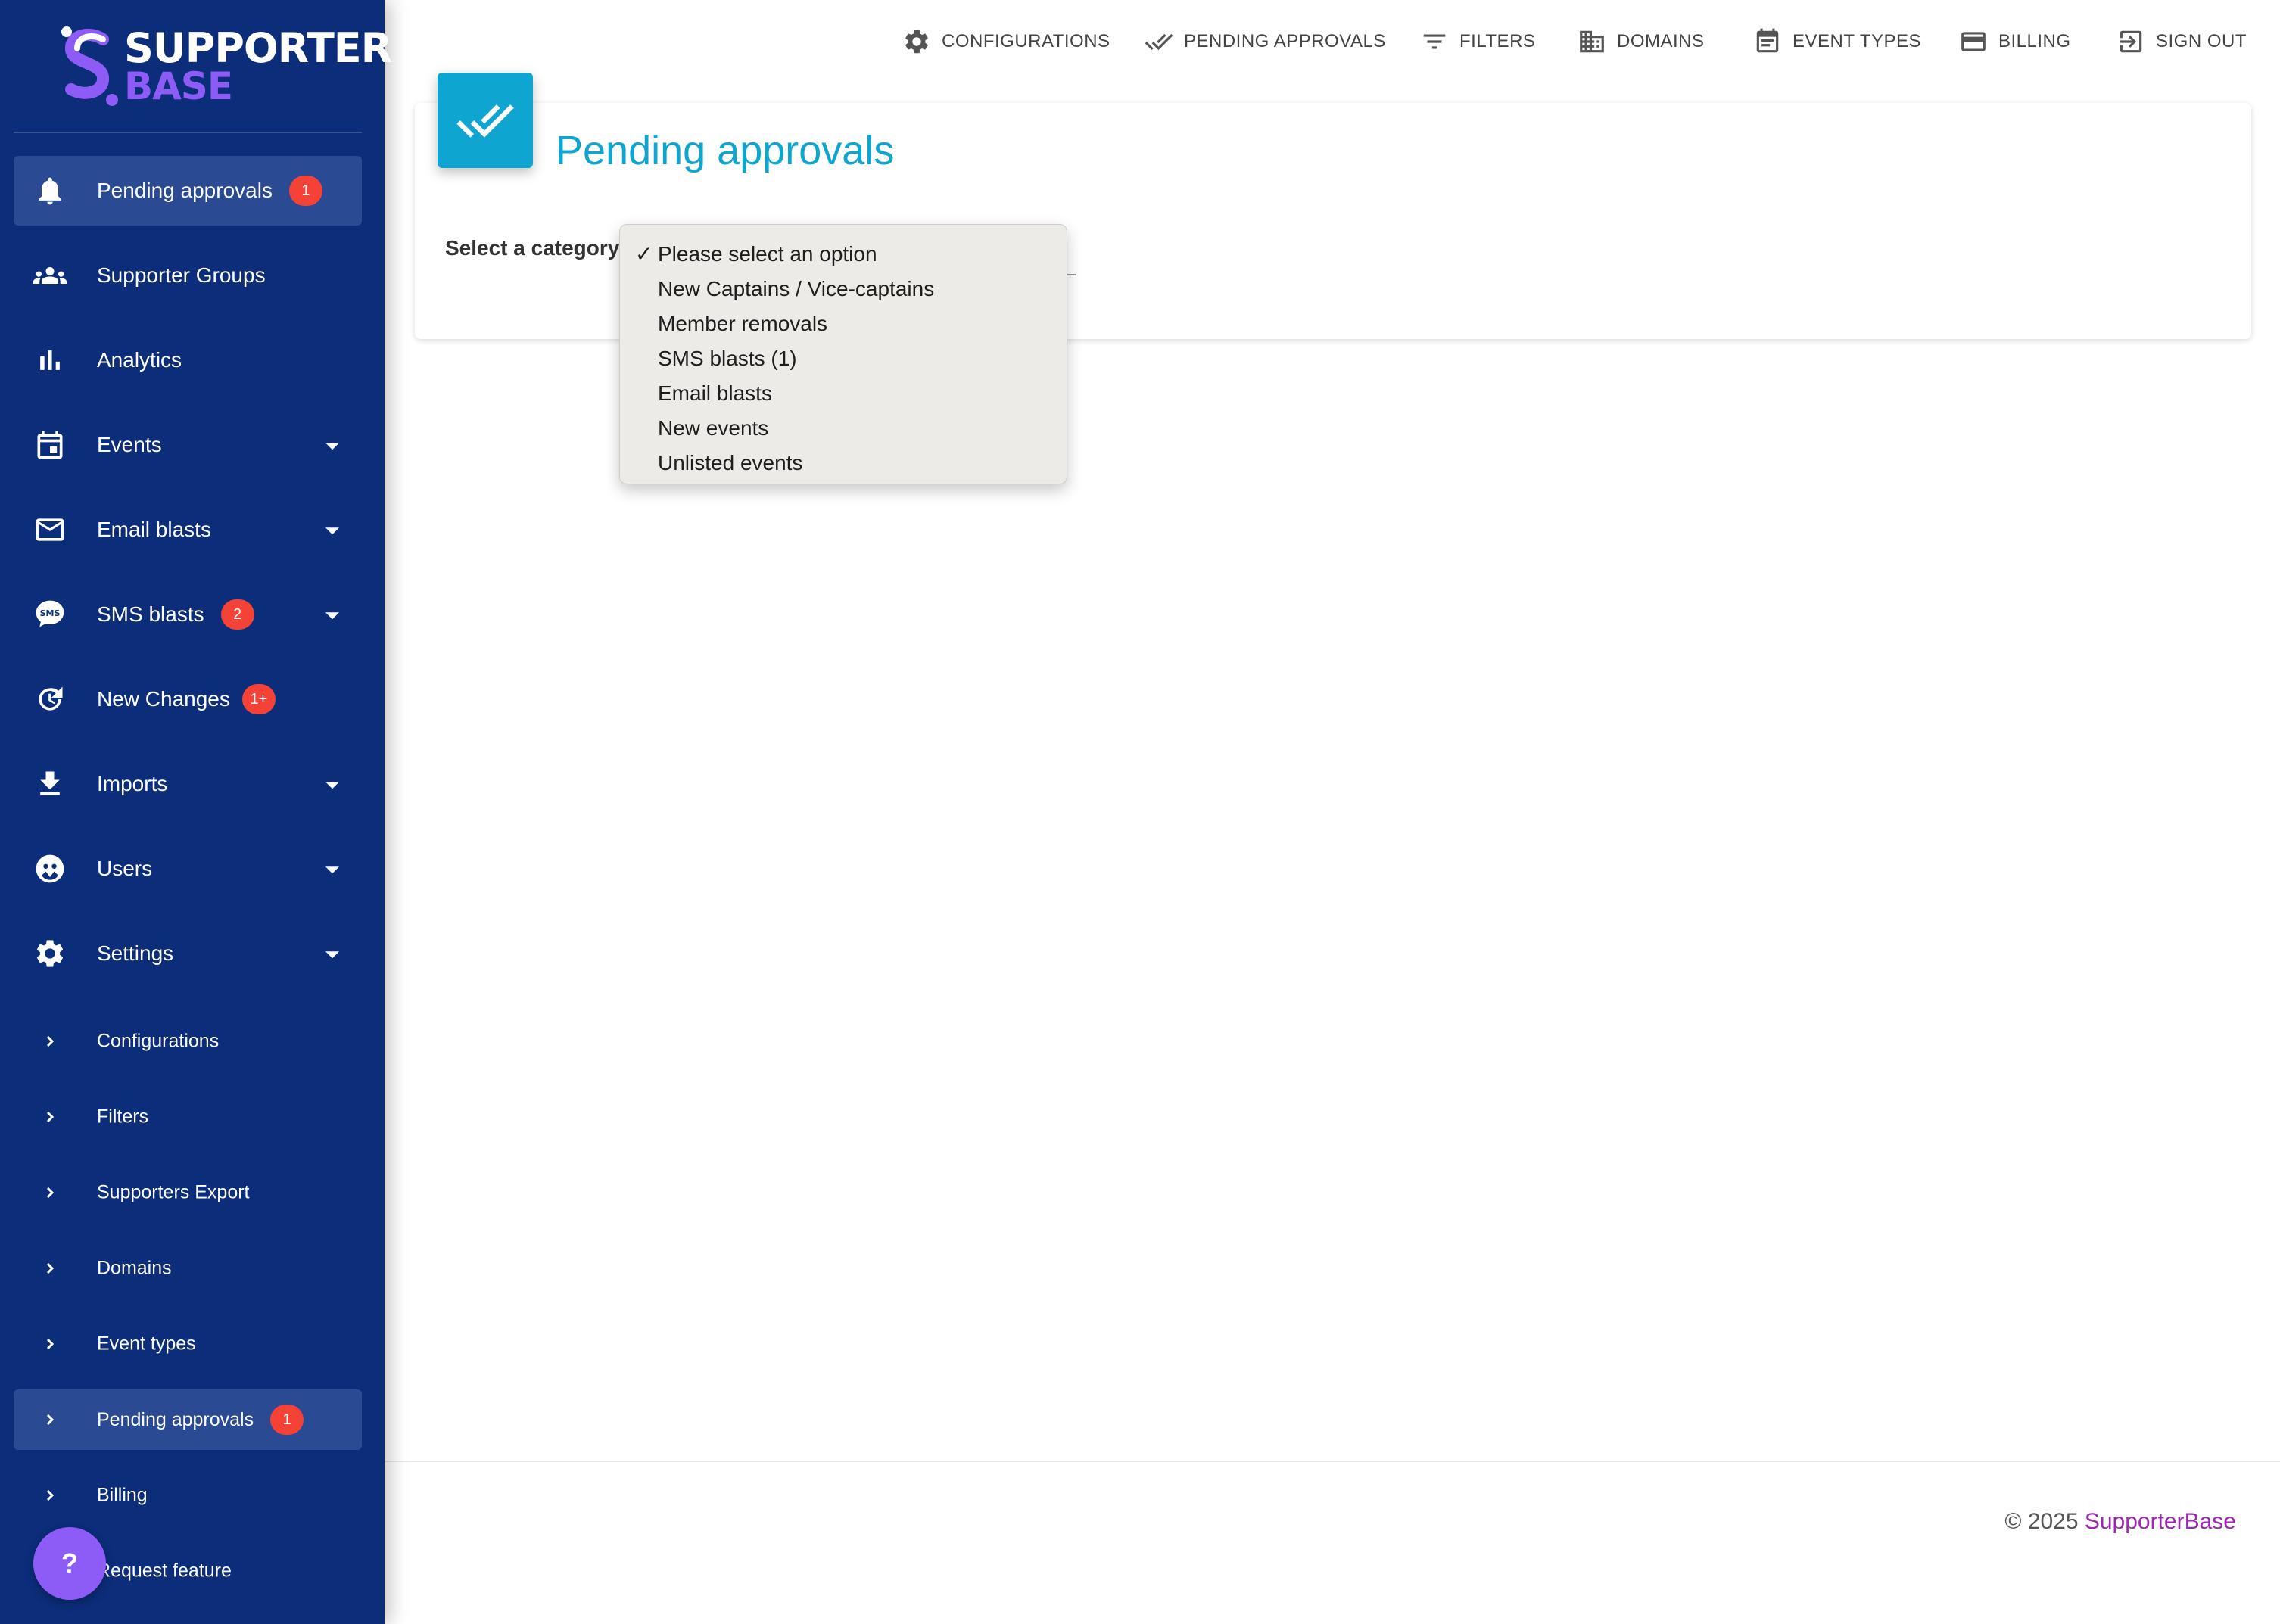 The width and height of the screenshot is (2280, 1624). I want to click on sidebar-item-pending-approvals: Pending approvals 1, so click(188, 191).